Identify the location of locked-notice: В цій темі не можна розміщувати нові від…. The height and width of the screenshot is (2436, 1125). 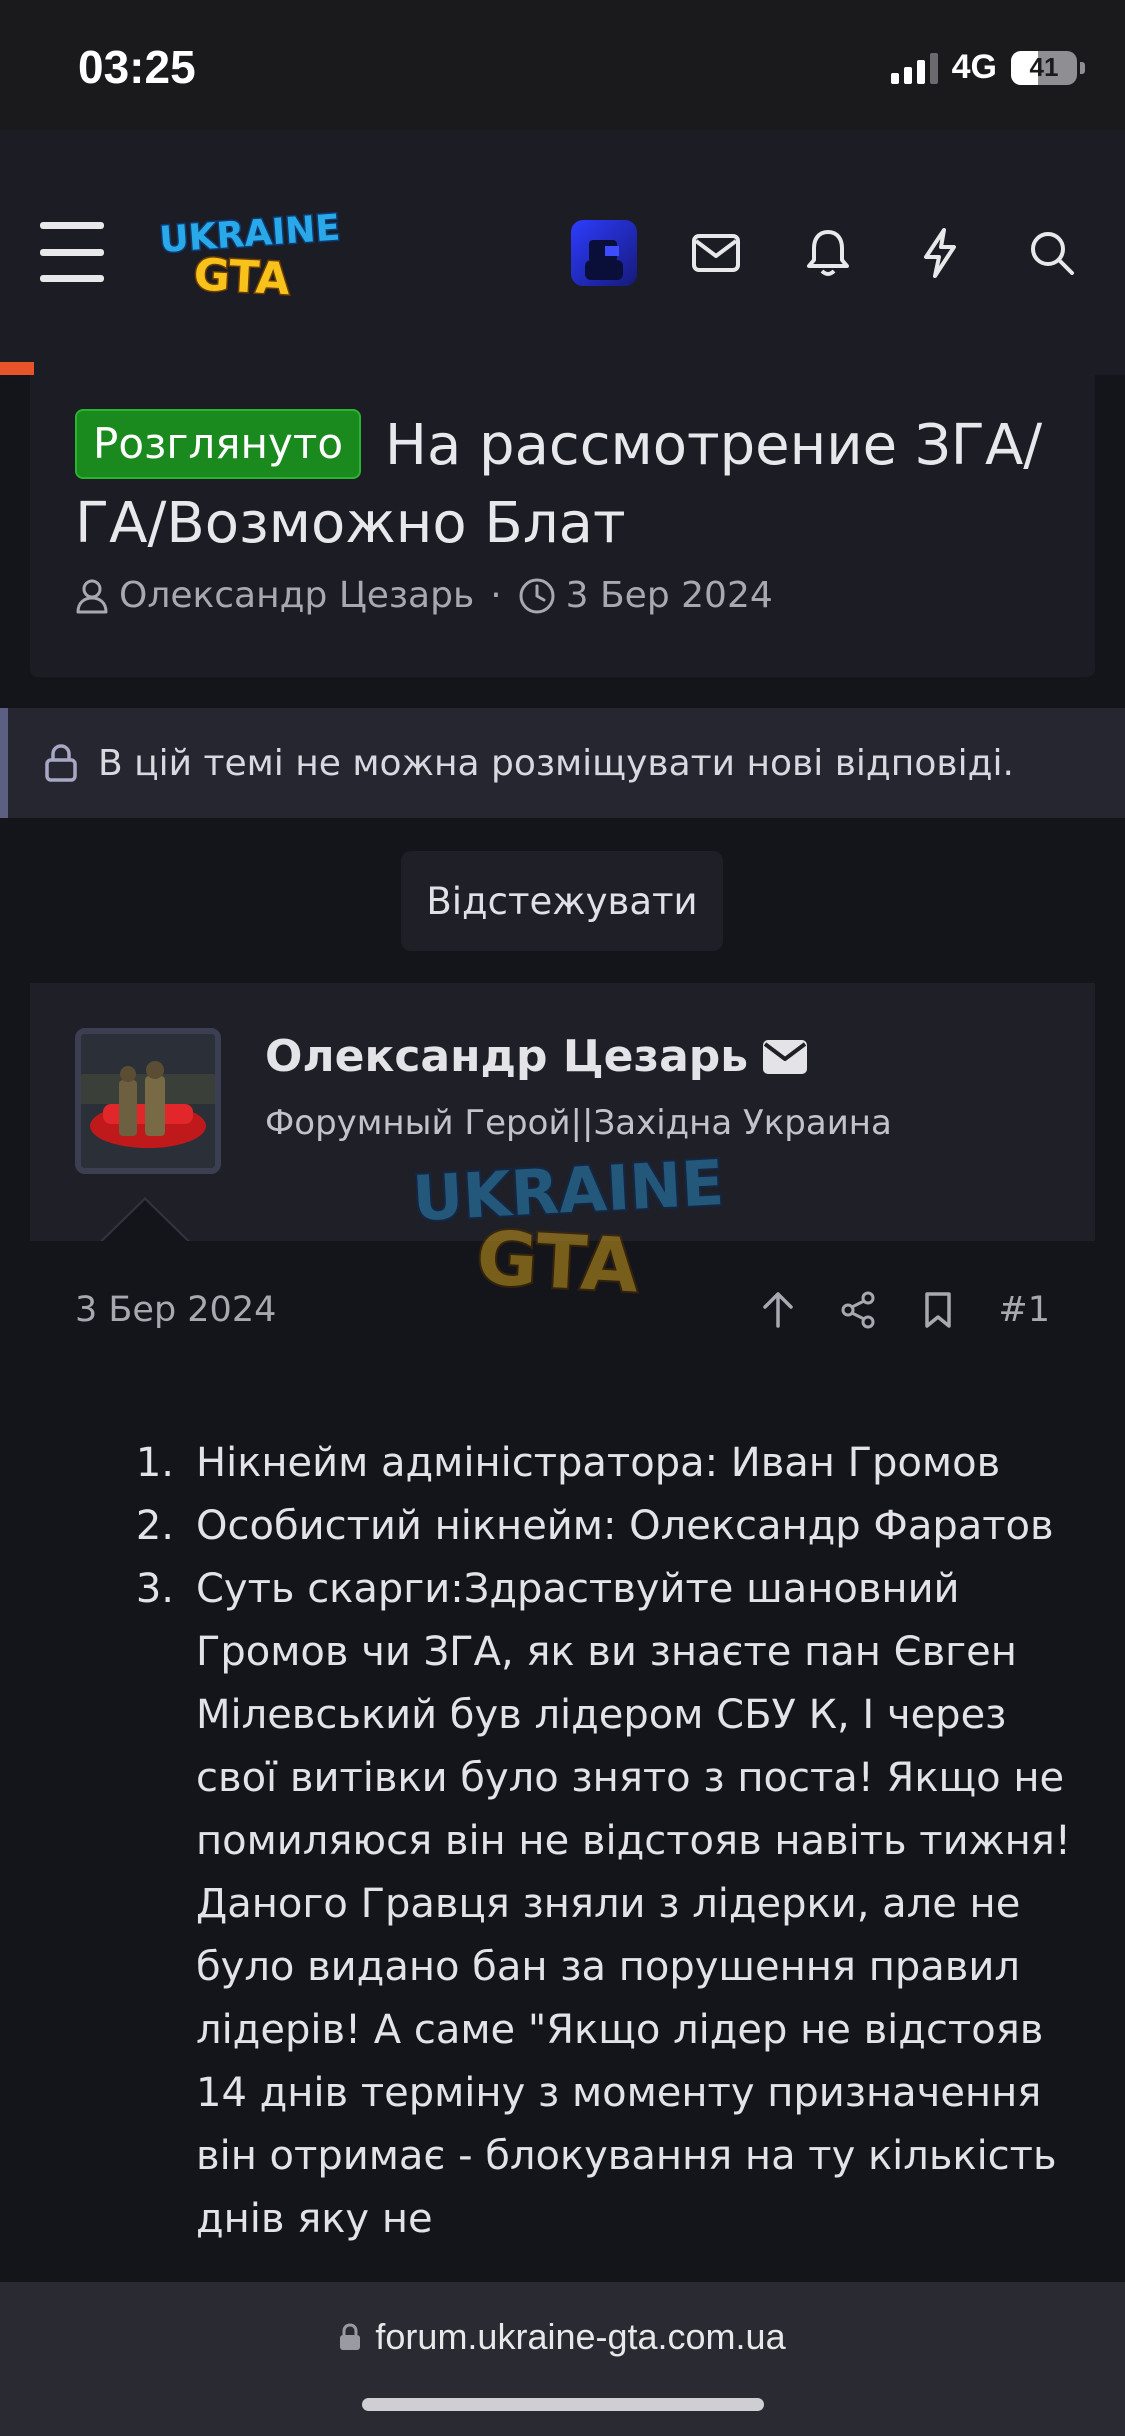
(562, 763).